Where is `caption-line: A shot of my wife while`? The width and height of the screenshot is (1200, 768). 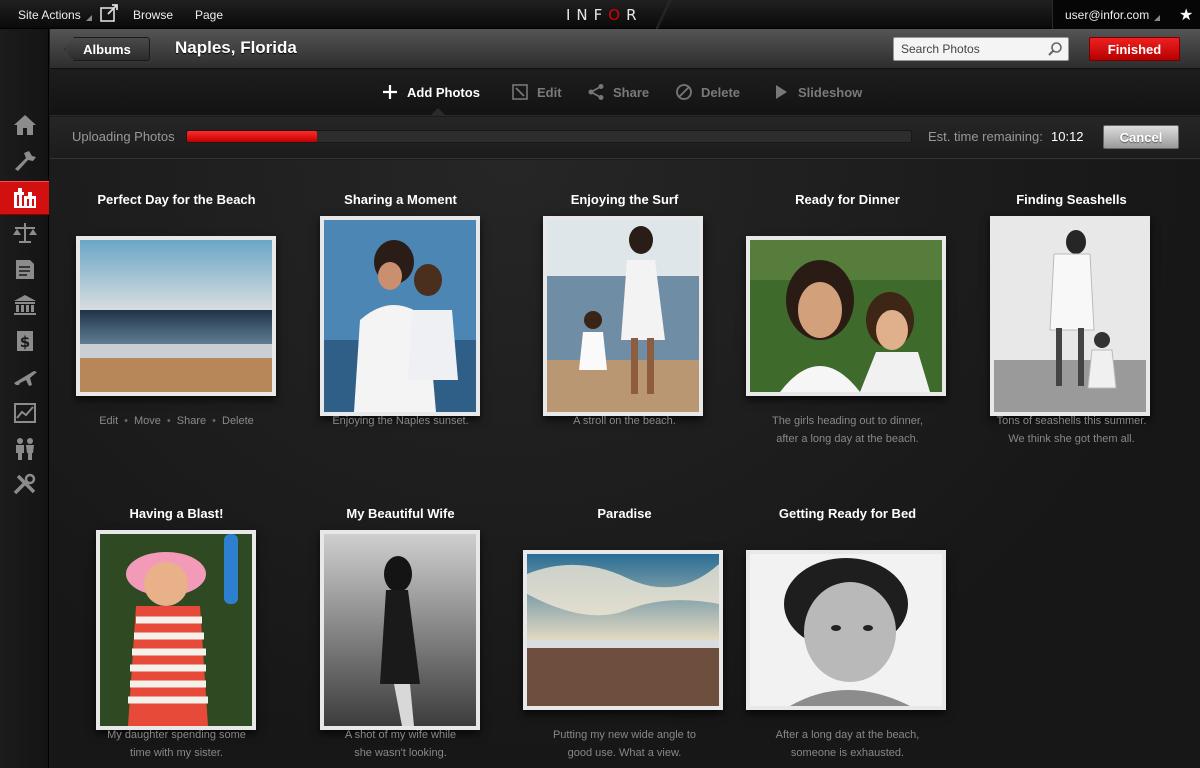
caption-line: A shot of my wife while is located at coordinates (400, 735).